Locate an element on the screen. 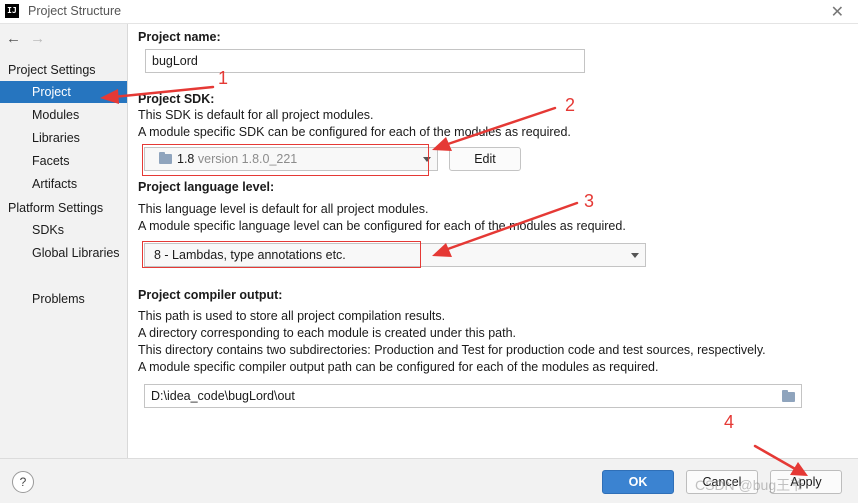 The height and width of the screenshot is (503, 858). cancel-button: Cancel is located at coordinates (722, 482).